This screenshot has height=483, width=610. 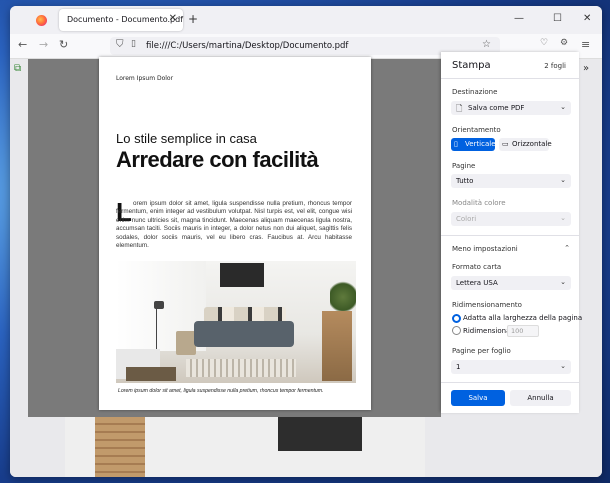 What do you see at coordinates (523, 318) in the screenshot?
I see `scale-fit-label: Adatta alla larghezza della pagina` at bounding box center [523, 318].